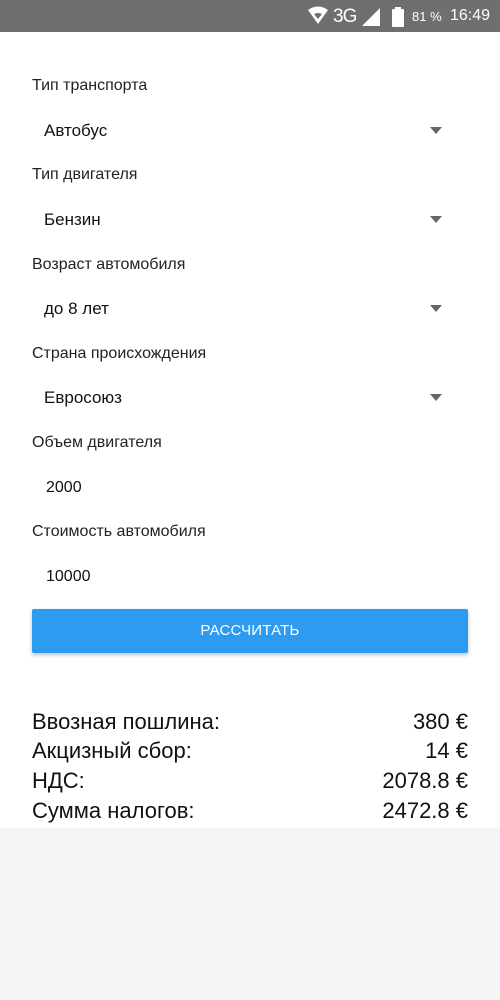  Describe the element at coordinates (427, 16) in the screenshot. I see `battery-percent: 81 %` at that location.